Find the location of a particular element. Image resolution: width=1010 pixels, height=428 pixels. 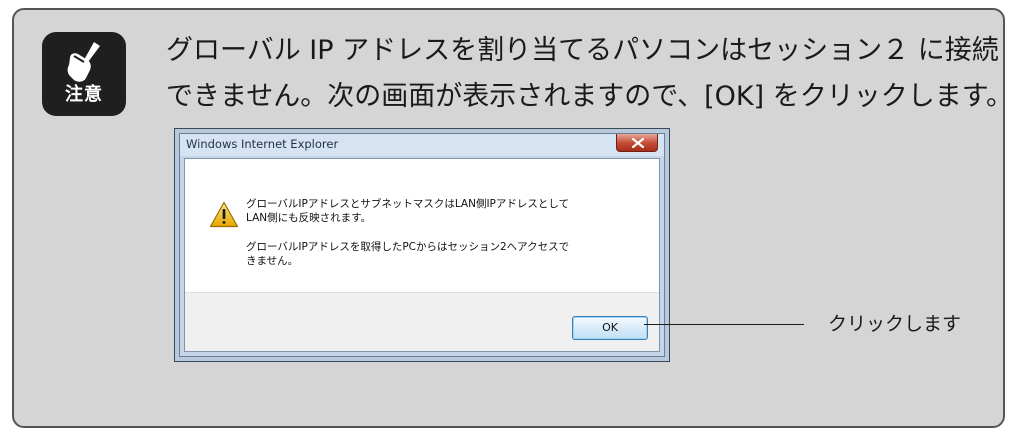

warning-icon is located at coordinates (224, 214).